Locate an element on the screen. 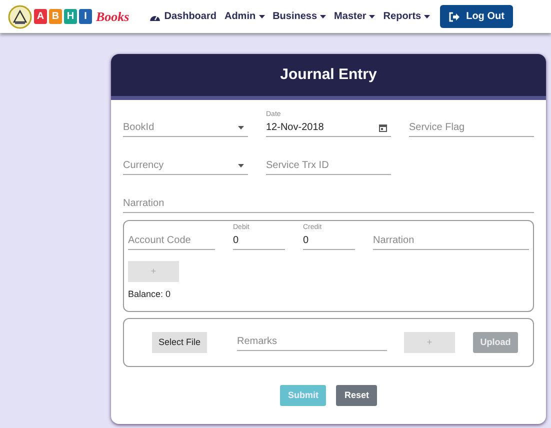 This screenshot has height=428, width=551. balance-text: Balance: 0 is located at coordinates (150, 294).